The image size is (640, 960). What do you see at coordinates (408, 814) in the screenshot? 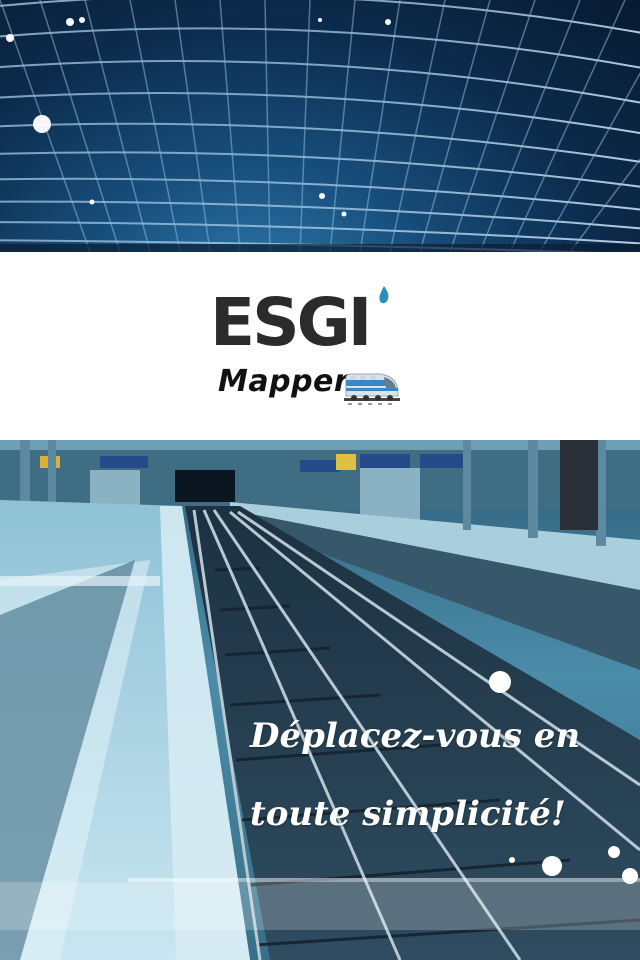
I see `tagline-line-2: toute simplicité!` at bounding box center [408, 814].